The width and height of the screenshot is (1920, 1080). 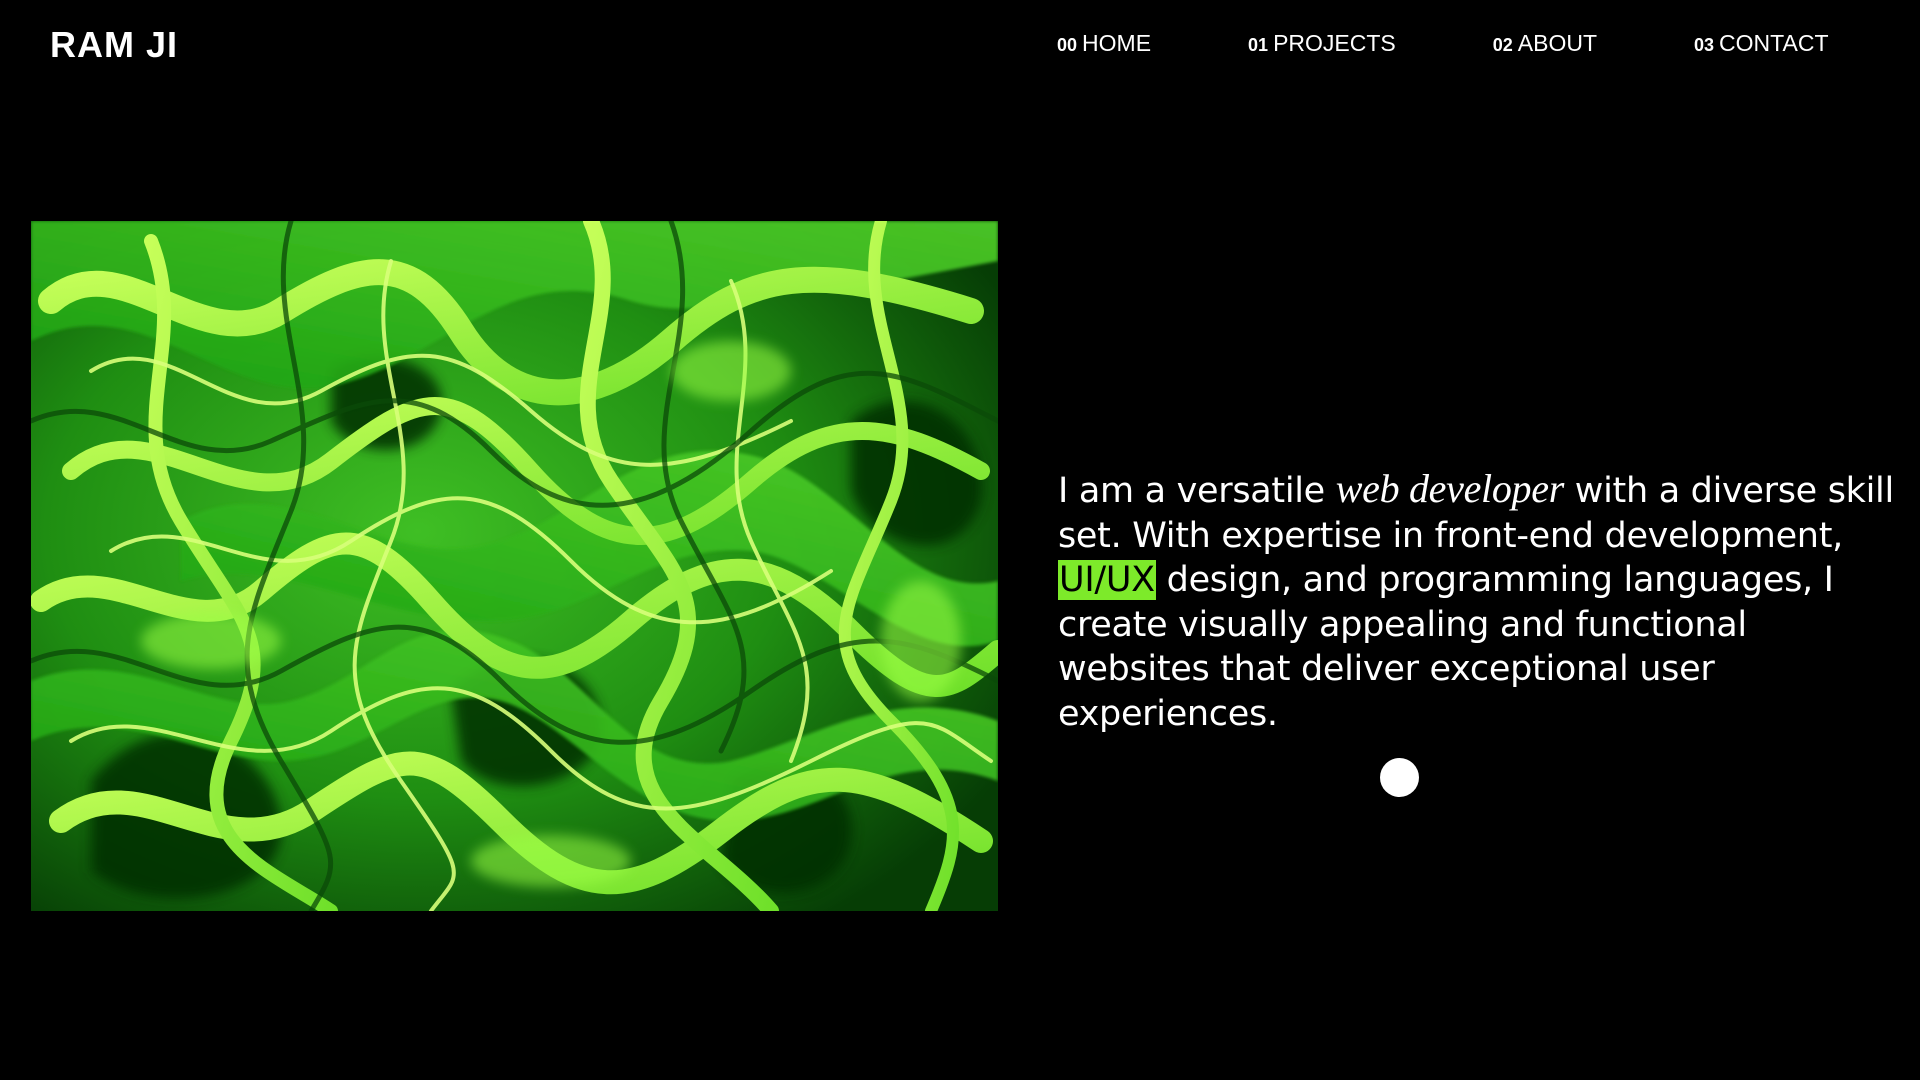 I want to click on nav-label: PROJECTS, so click(x=1334, y=43).